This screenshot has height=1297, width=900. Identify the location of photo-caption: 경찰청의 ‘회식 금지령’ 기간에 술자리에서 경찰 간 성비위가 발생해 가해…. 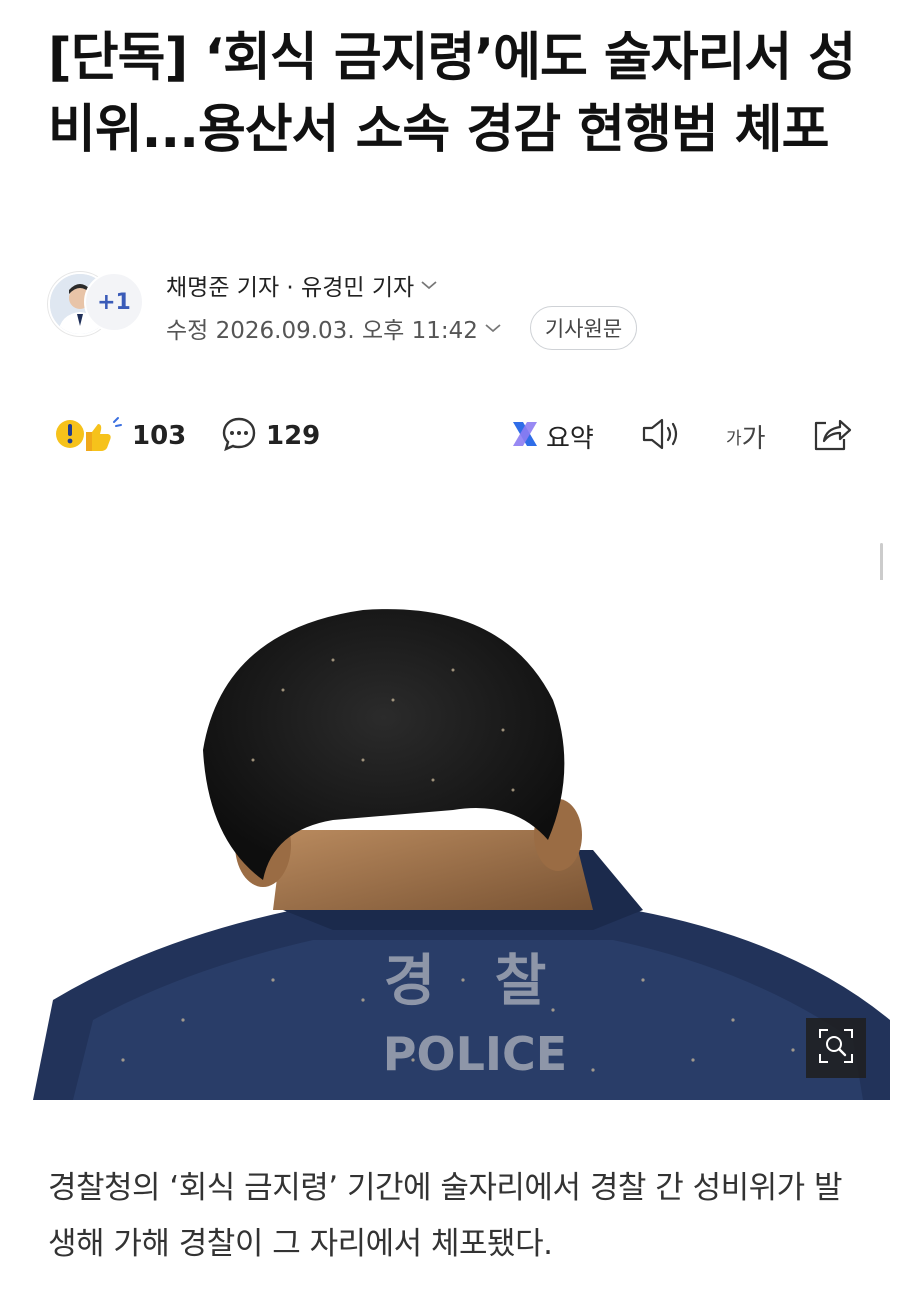
(445, 1216).